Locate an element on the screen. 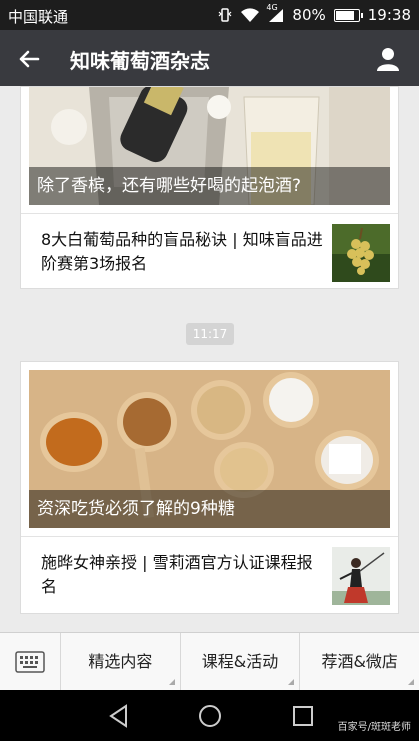  vibrate-icon is located at coordinates (225, 15).